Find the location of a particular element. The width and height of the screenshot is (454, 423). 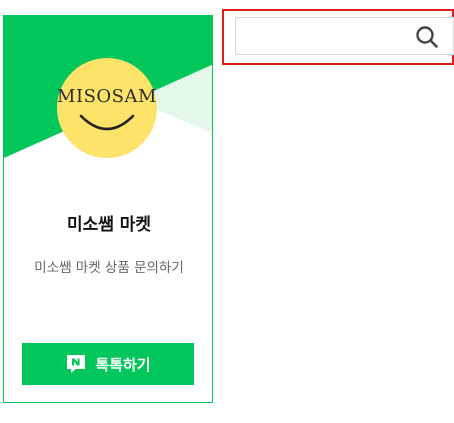

search-icon is located at coordinates (427, 37).